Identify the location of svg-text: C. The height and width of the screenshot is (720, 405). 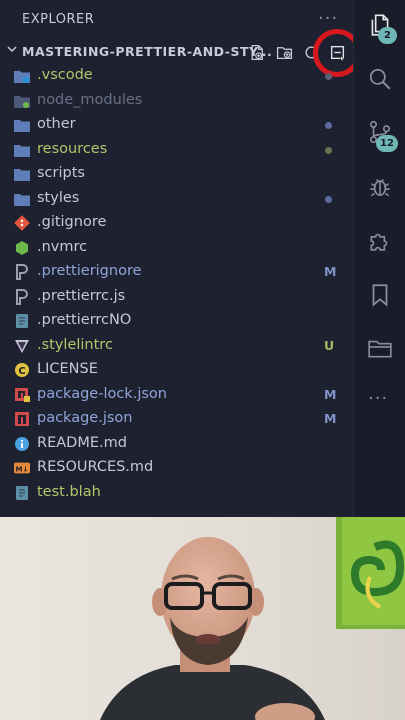
(21, 371).